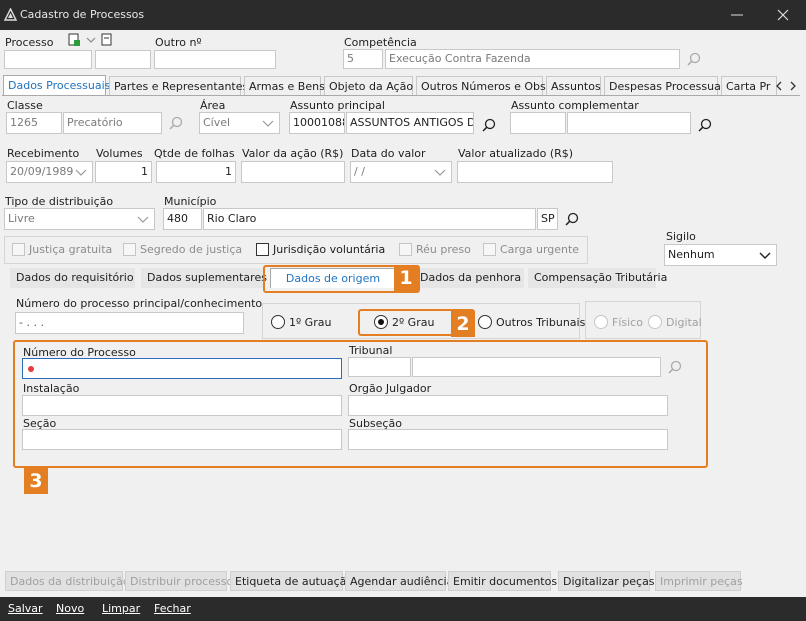 The image size is (806, 621). What do you see at coordinates (182, 405) in the screenshot?
I see `instalacao-field` at bounding box center [182, 405].